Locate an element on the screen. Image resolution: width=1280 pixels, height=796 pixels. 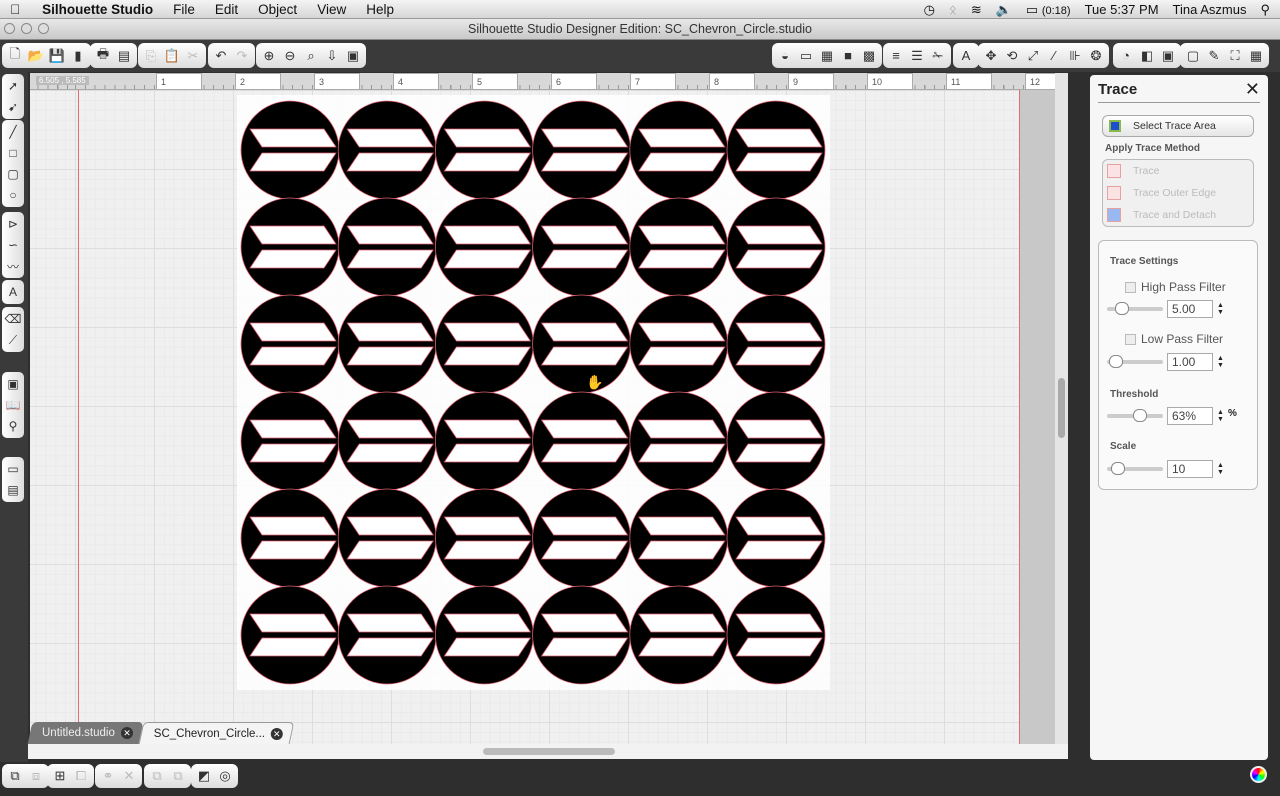
tab-untitled: Untitled.studio ✕ is located at coordinates (85, 733).